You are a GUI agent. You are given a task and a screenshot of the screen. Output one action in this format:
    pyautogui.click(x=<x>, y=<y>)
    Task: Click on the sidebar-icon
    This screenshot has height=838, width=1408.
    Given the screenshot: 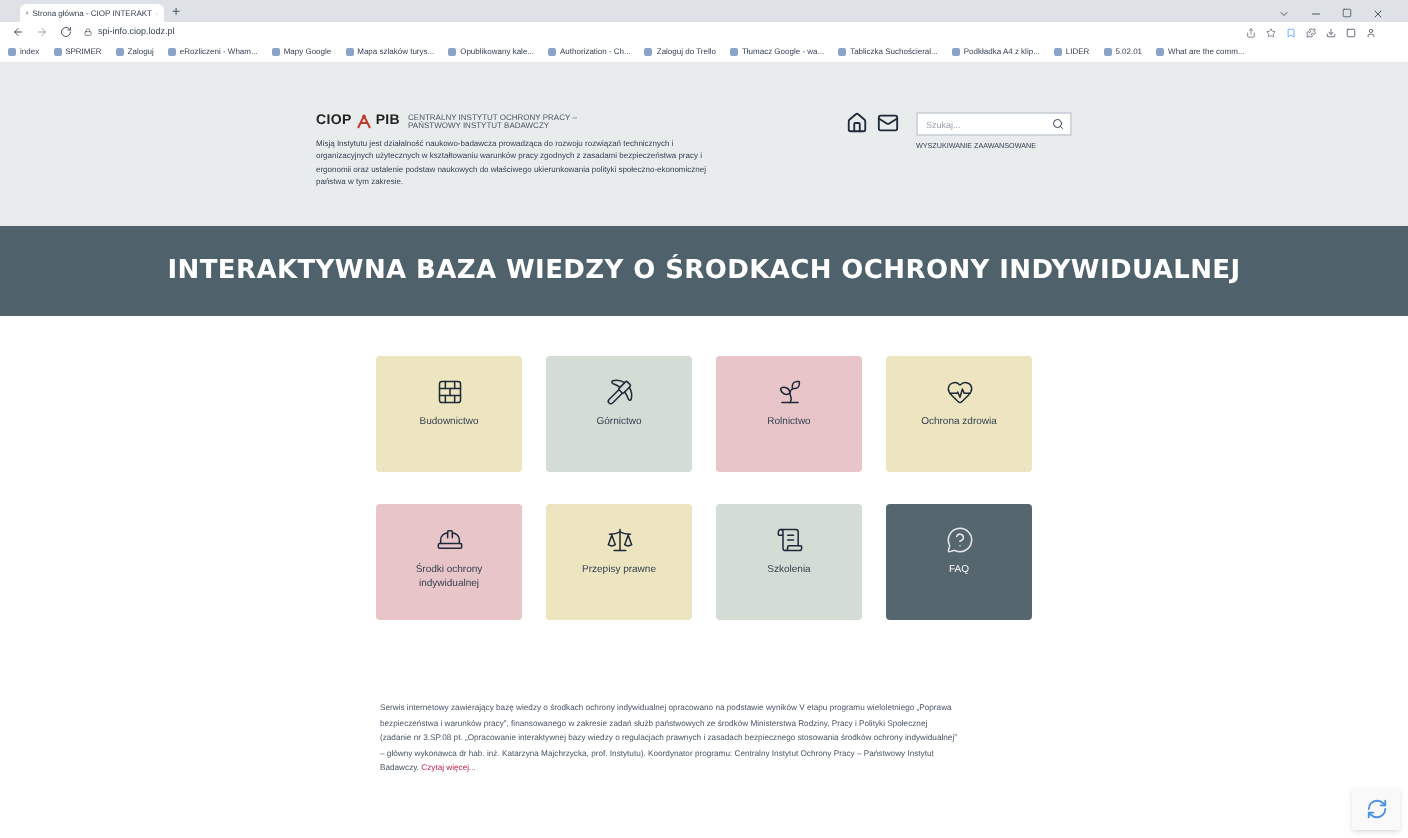 What is the action you would take?
    pyautogui.click(x=1351, y=32)
    